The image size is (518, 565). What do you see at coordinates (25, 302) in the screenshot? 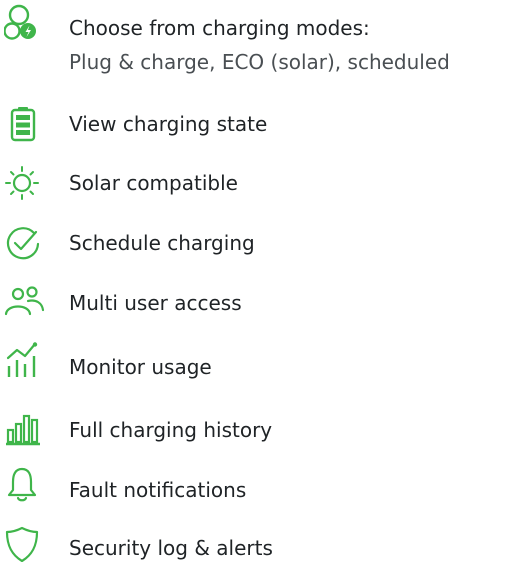
I see `users-icon` at bounding box center [25, 302].